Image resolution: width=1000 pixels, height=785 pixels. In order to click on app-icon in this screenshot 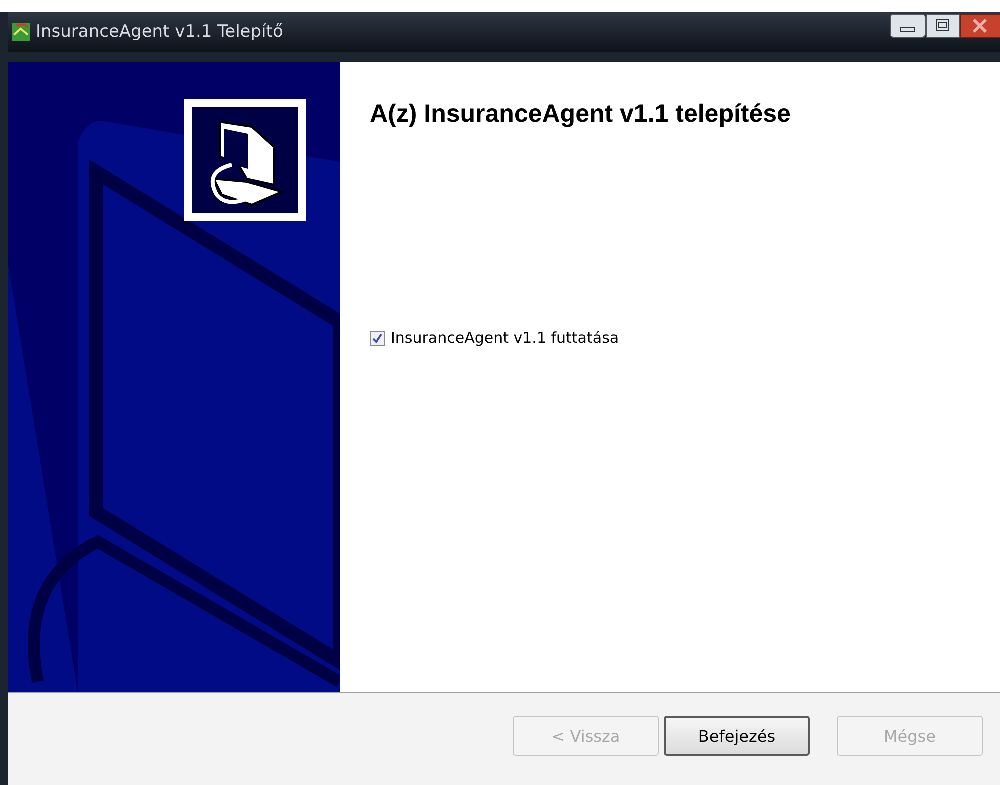, I will do `click(21, 32)`.